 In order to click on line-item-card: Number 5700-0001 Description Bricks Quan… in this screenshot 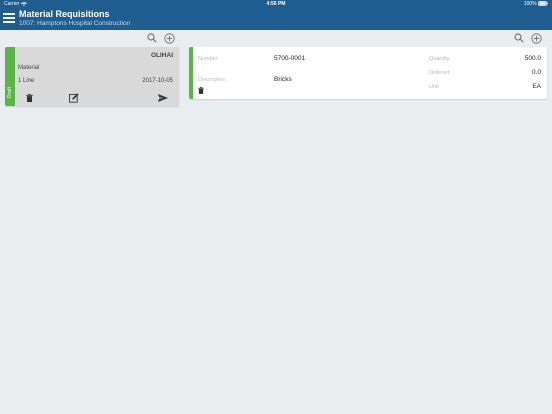, I will do `click(368, 73)`.